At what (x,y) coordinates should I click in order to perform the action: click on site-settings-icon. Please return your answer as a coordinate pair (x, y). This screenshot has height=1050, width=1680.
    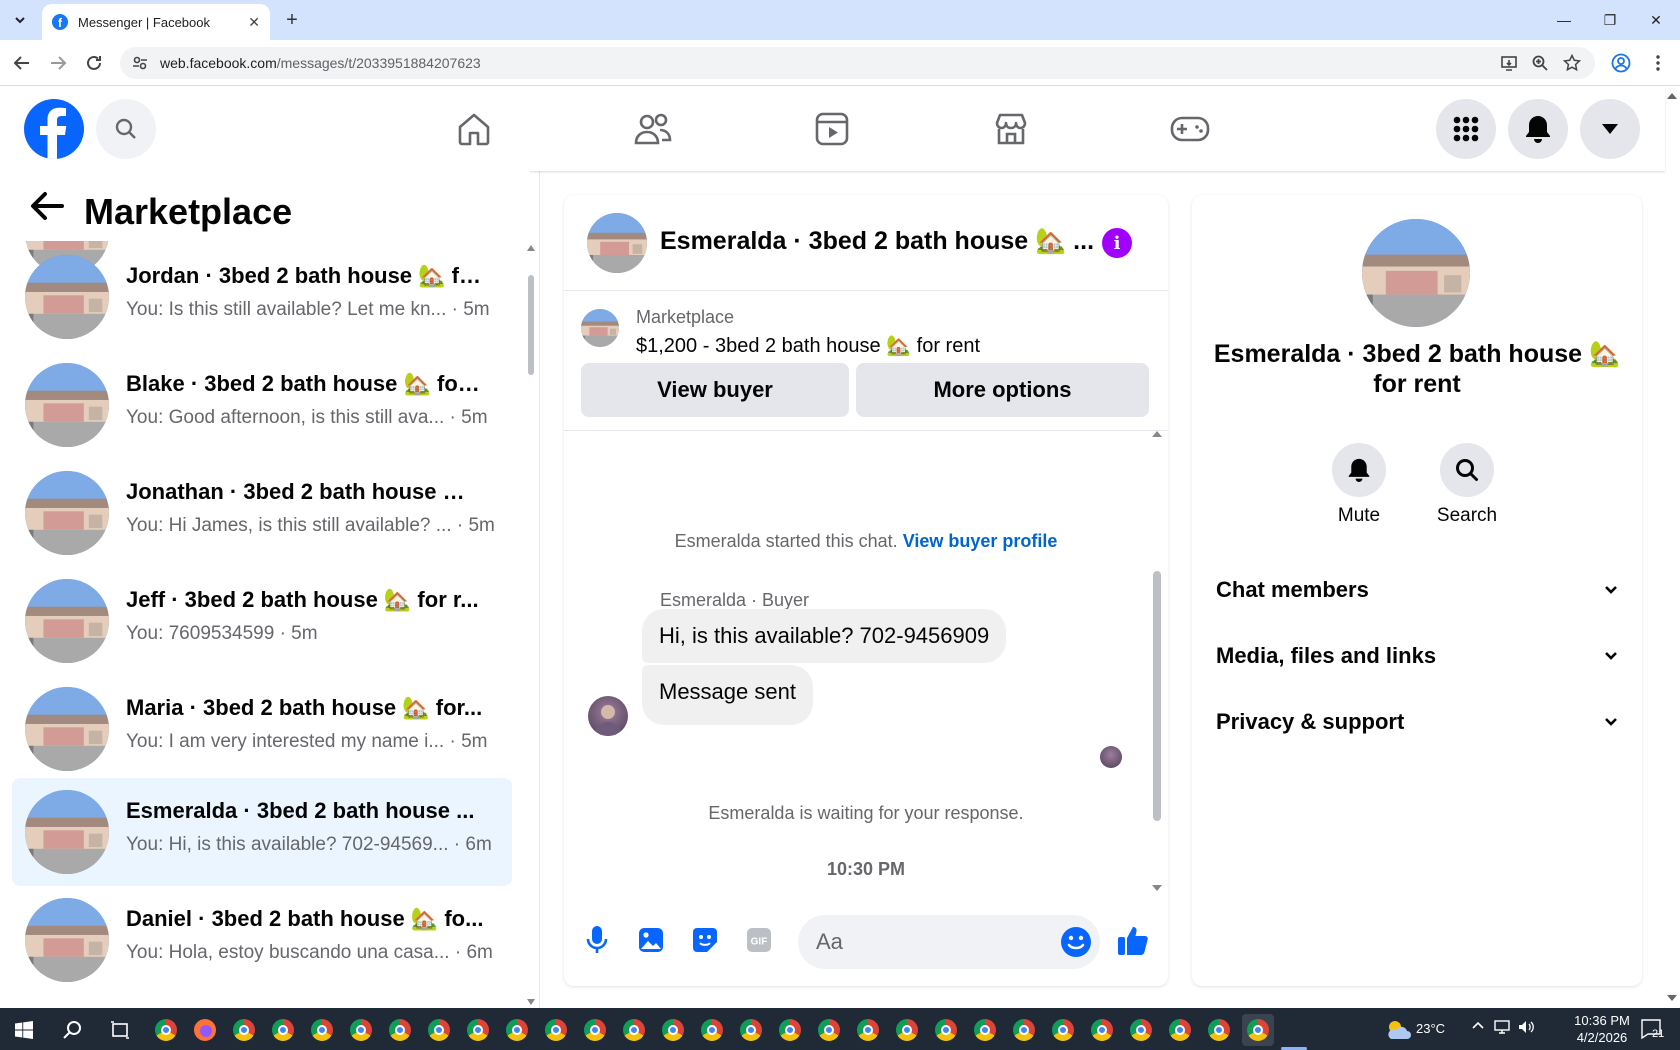
    Looking at the image, I should click on (140, 63).